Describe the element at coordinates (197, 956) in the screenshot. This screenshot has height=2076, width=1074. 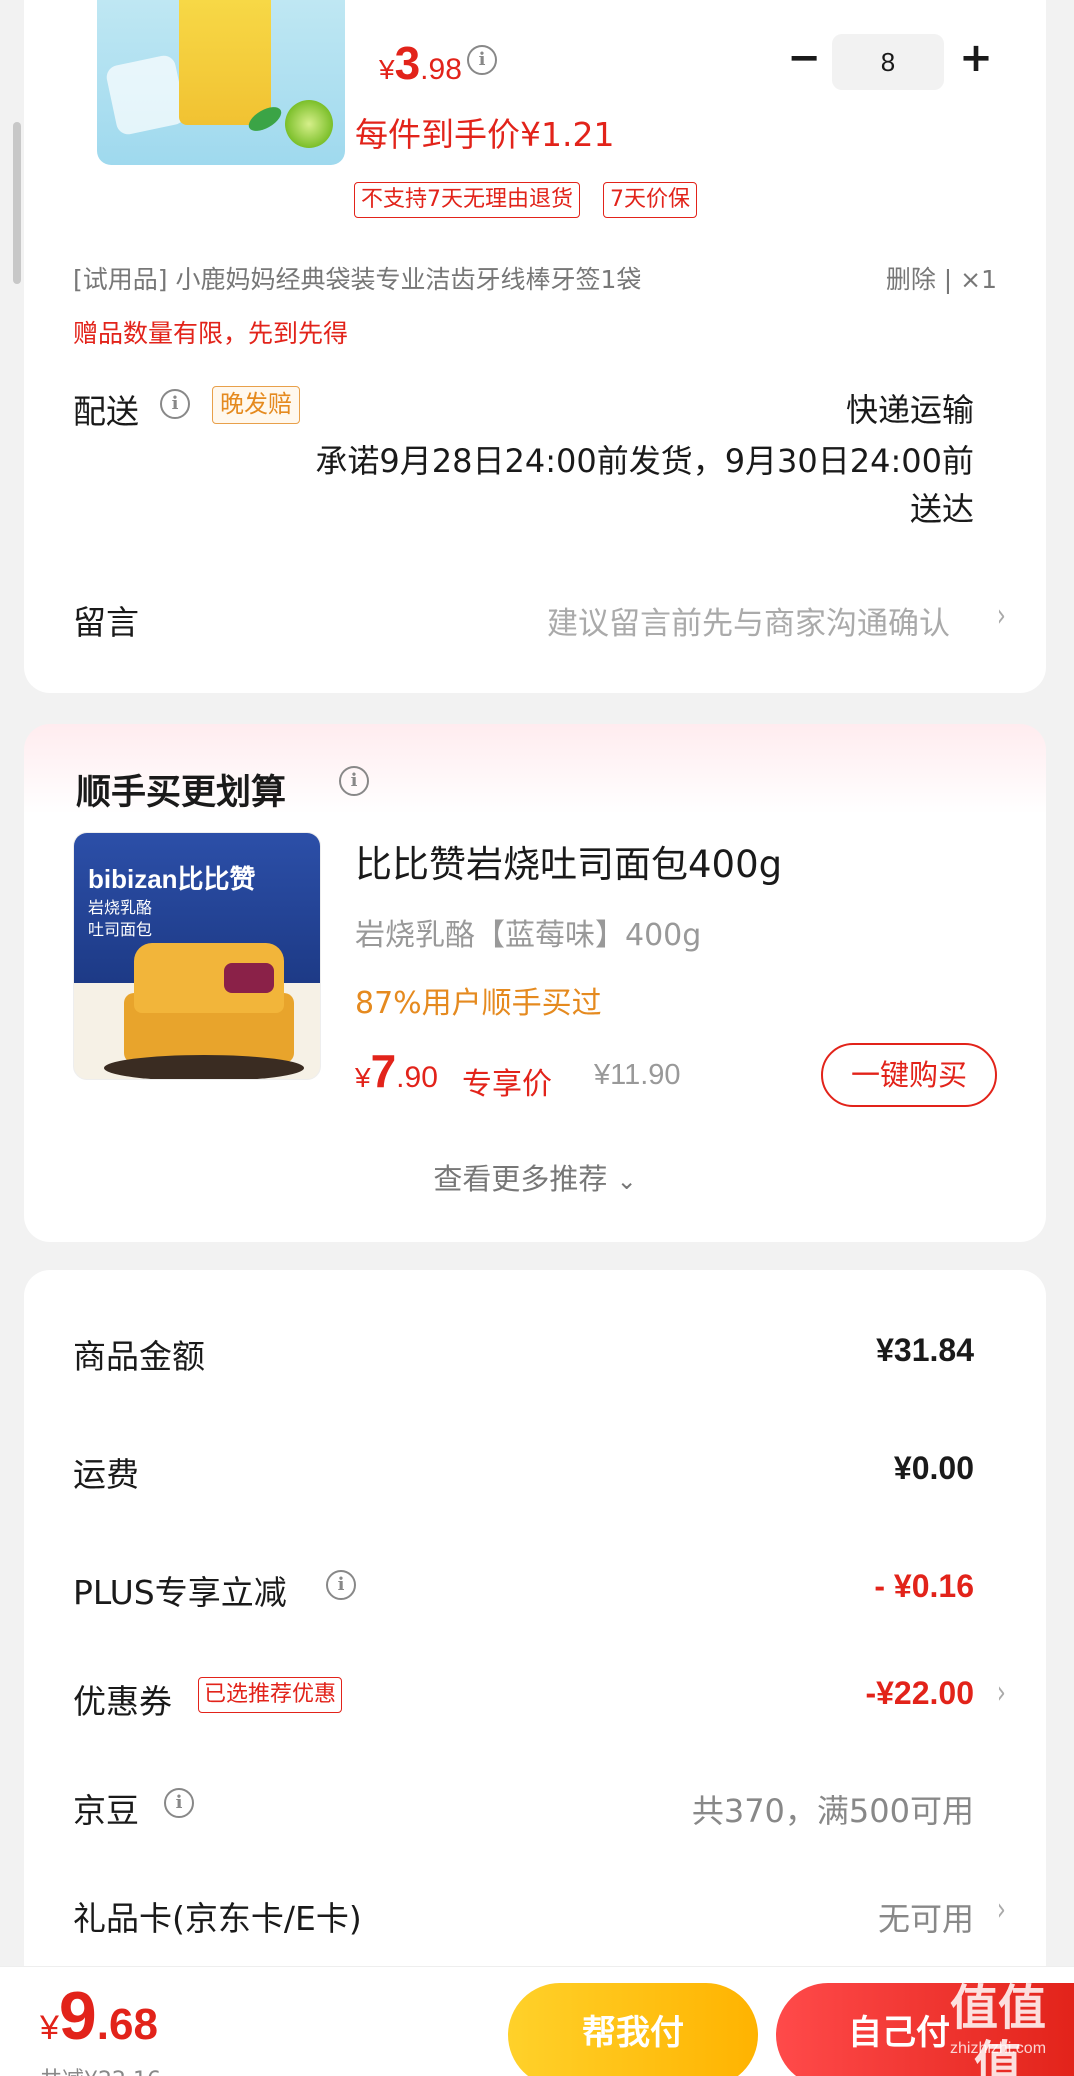
I see `recommended-product-image: bibizan比比赞 岩烧乳酪 吐司面包` at that location.